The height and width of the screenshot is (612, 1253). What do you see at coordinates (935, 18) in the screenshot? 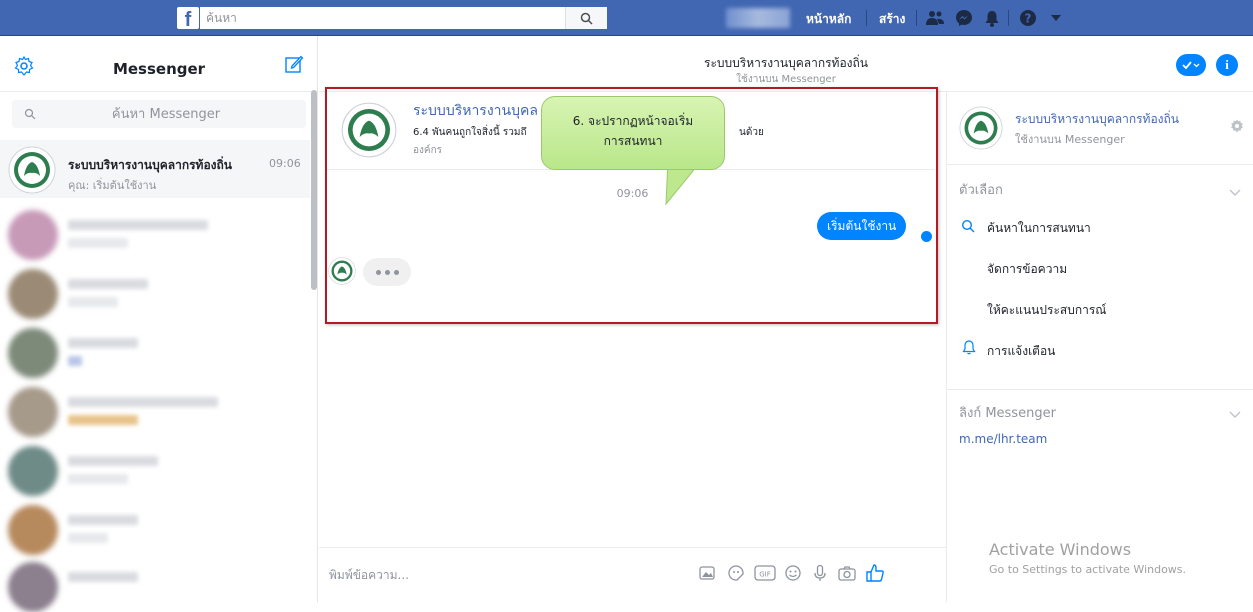
I see `friends-icon` at bounding box center [935, 18].